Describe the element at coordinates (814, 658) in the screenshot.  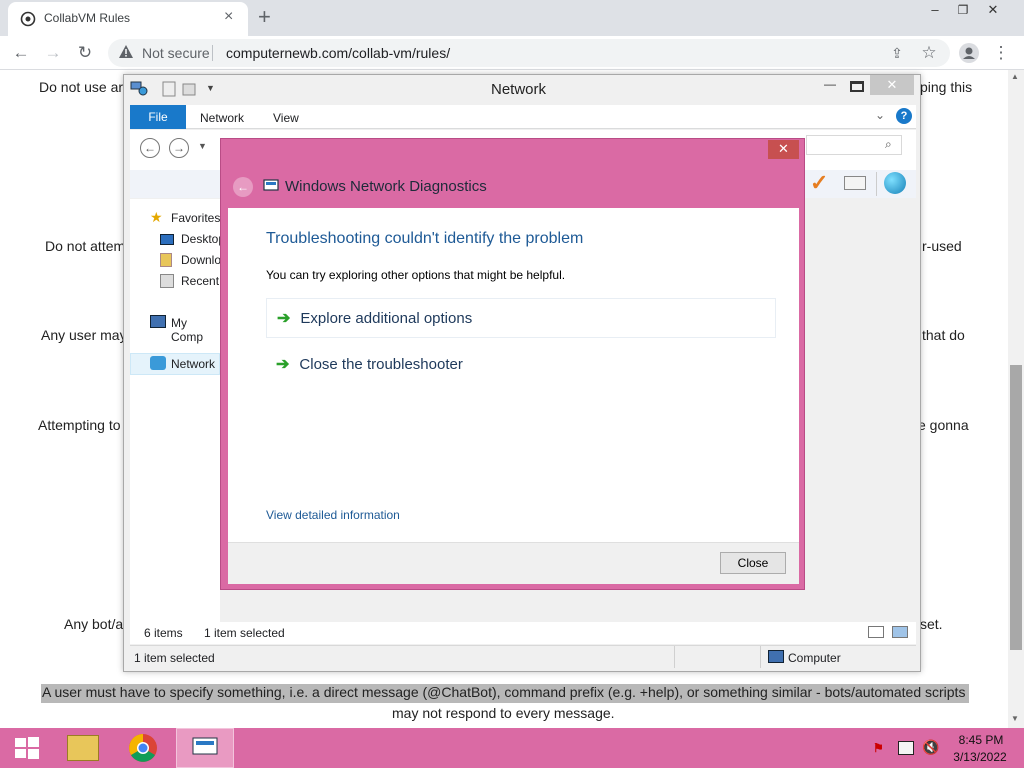
I see `status-bar-location: Computer` at that location.